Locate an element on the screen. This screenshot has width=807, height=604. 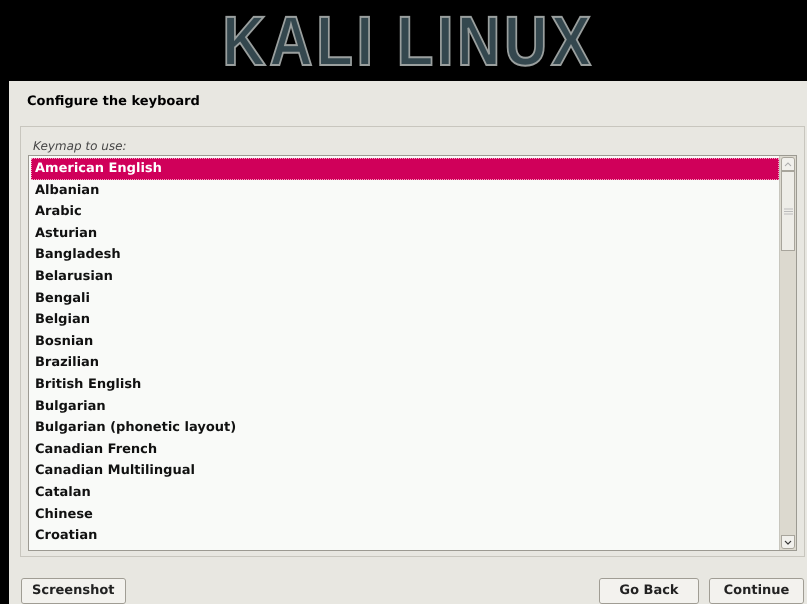
action-button: Continue is located at coordinates (756, 591).